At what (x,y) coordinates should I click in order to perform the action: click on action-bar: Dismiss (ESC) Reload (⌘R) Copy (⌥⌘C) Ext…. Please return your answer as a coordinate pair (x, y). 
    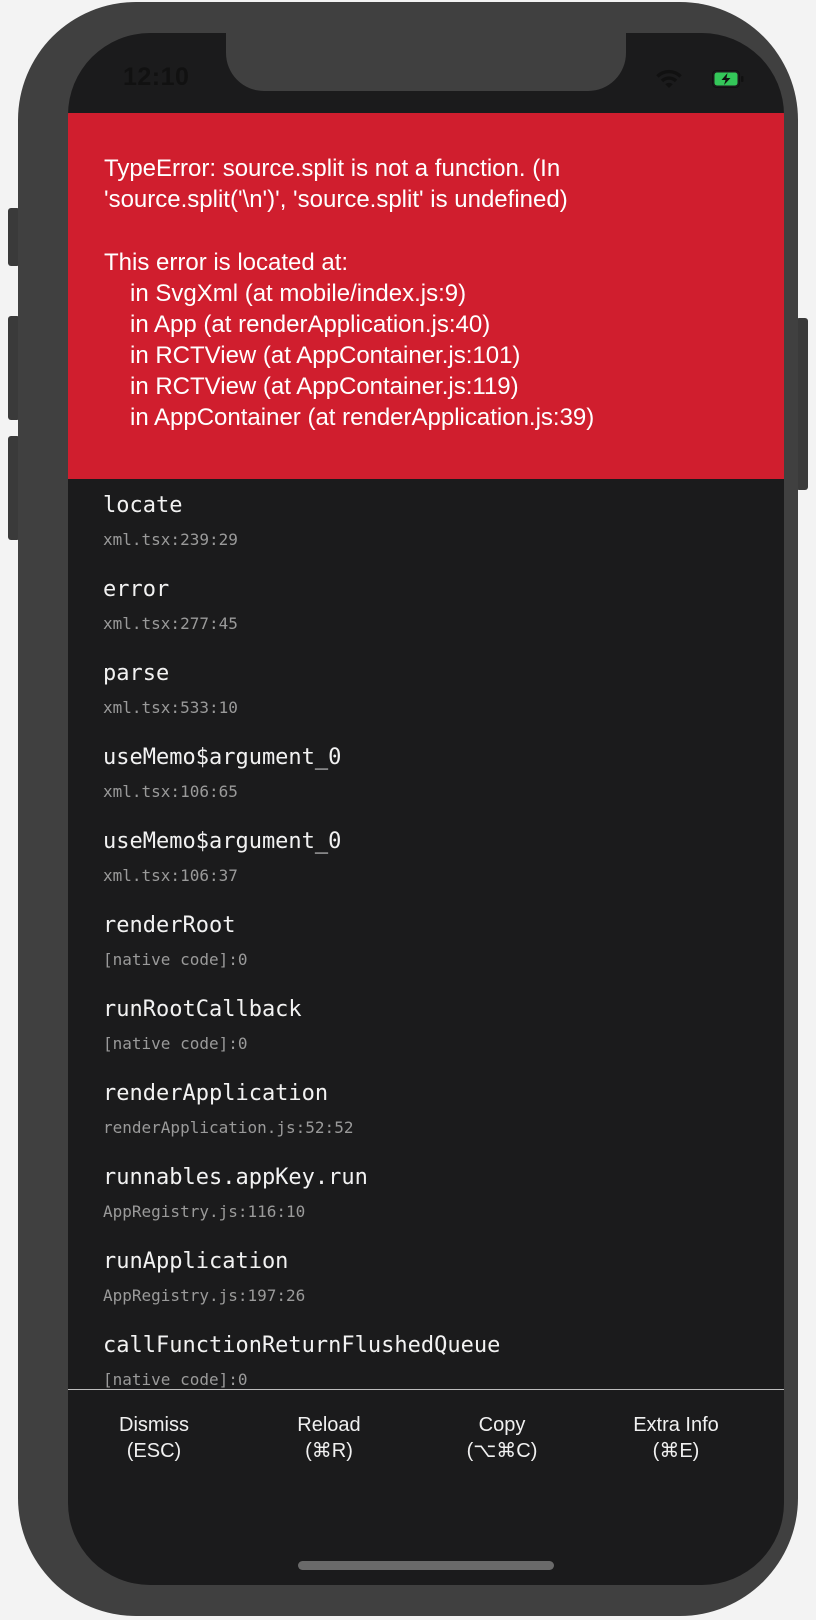
    Looking at the image, I should click on (426, 1487).